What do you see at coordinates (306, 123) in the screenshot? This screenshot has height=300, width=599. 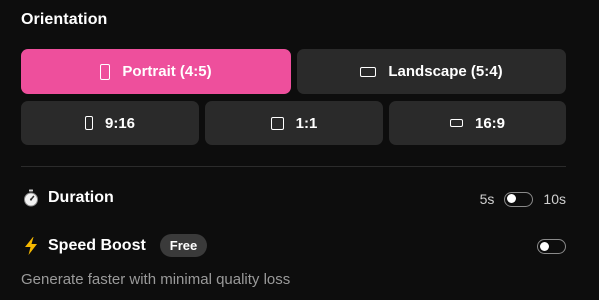 I see `orientation-1-1-label: 1:1` at bounding box center [306, 123].